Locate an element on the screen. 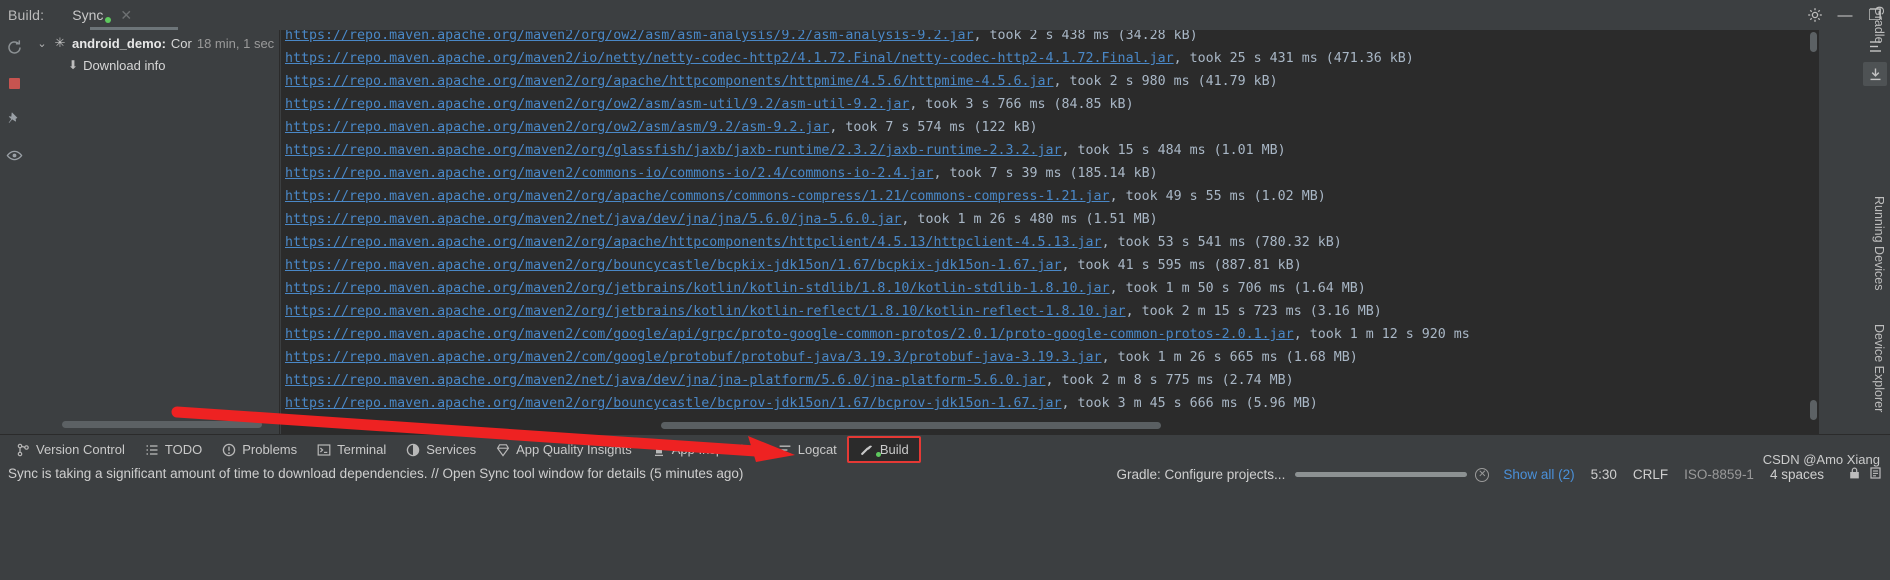  caret-position: 5:30 is located at coordinates (1604, 474).